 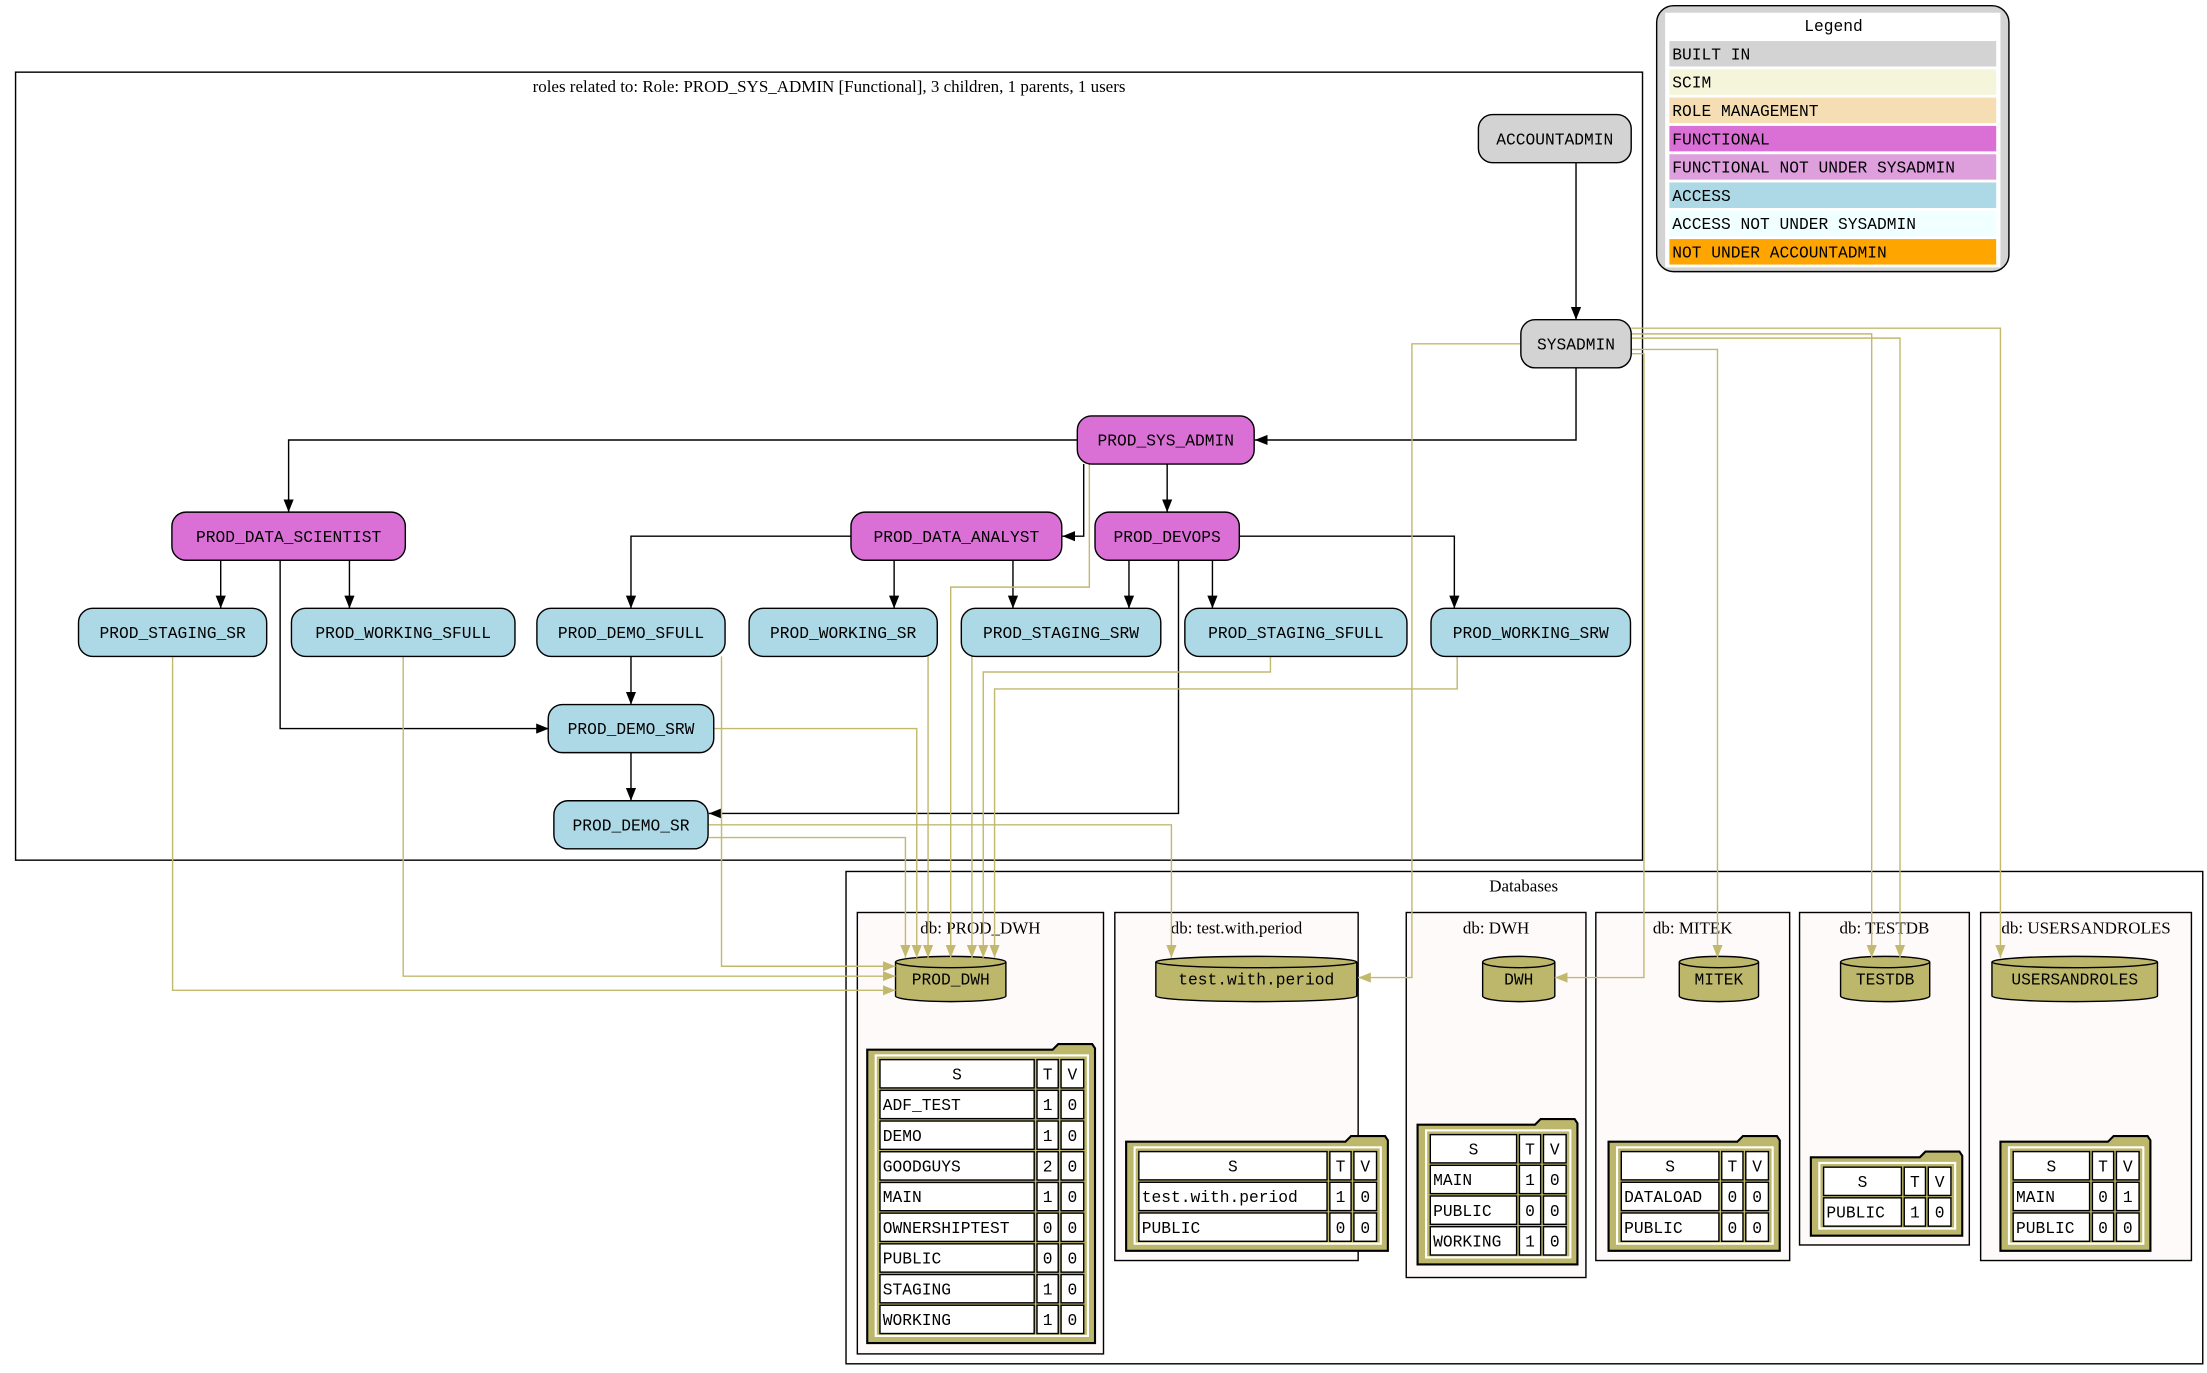 What do you see at coordinates (631, 632) in the screenshot?
I see `role-node-prod-demo-sfull: PROD_DEMO_SFULL` at bounding box center [631, 632].